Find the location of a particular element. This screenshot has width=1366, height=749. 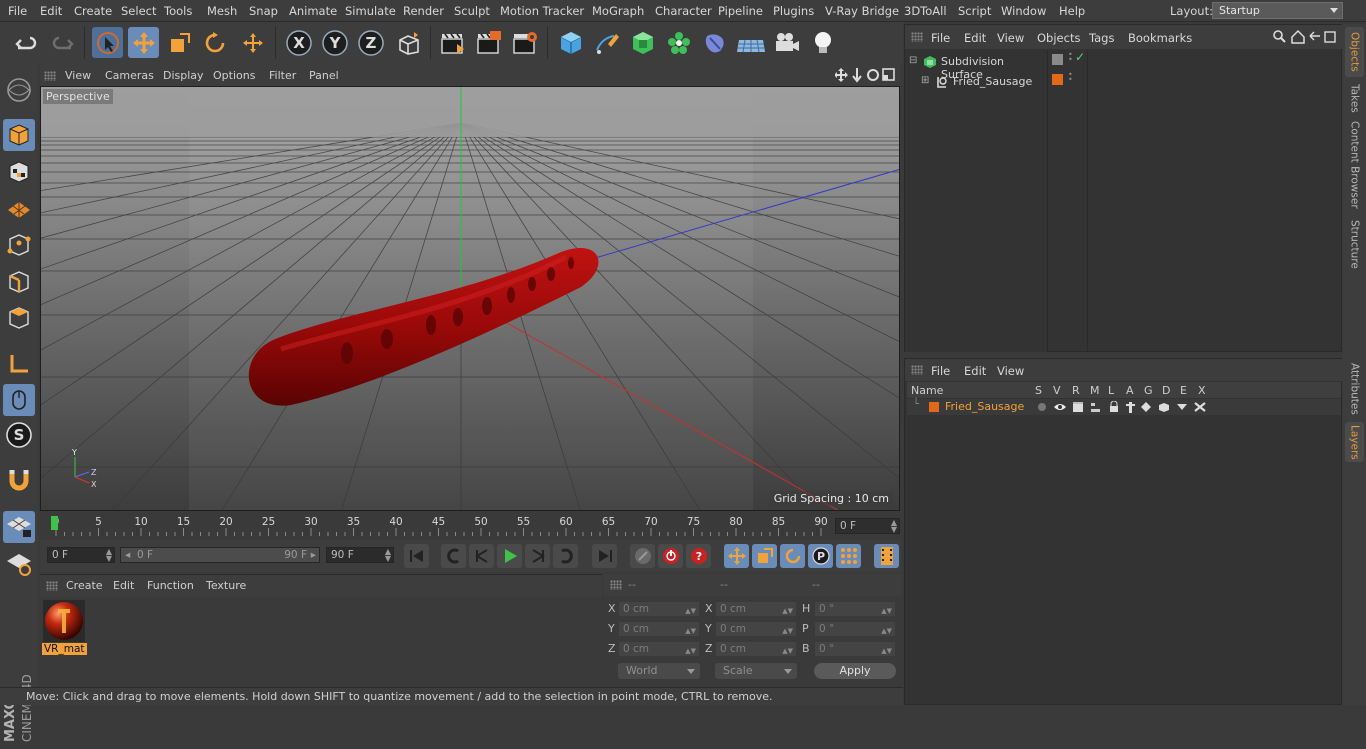

material-menu-edit: Edit is located at coordinates (123, 585).